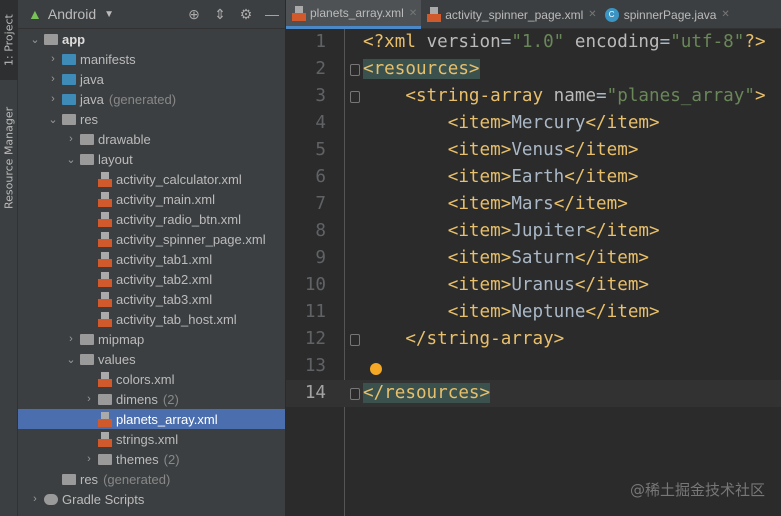 This screenshot has height=516, width=781. What do you see at coordinates (220, 14) in the screenshot?
I see `collapse-icon: ⇕` at bounding box center [220, 14].